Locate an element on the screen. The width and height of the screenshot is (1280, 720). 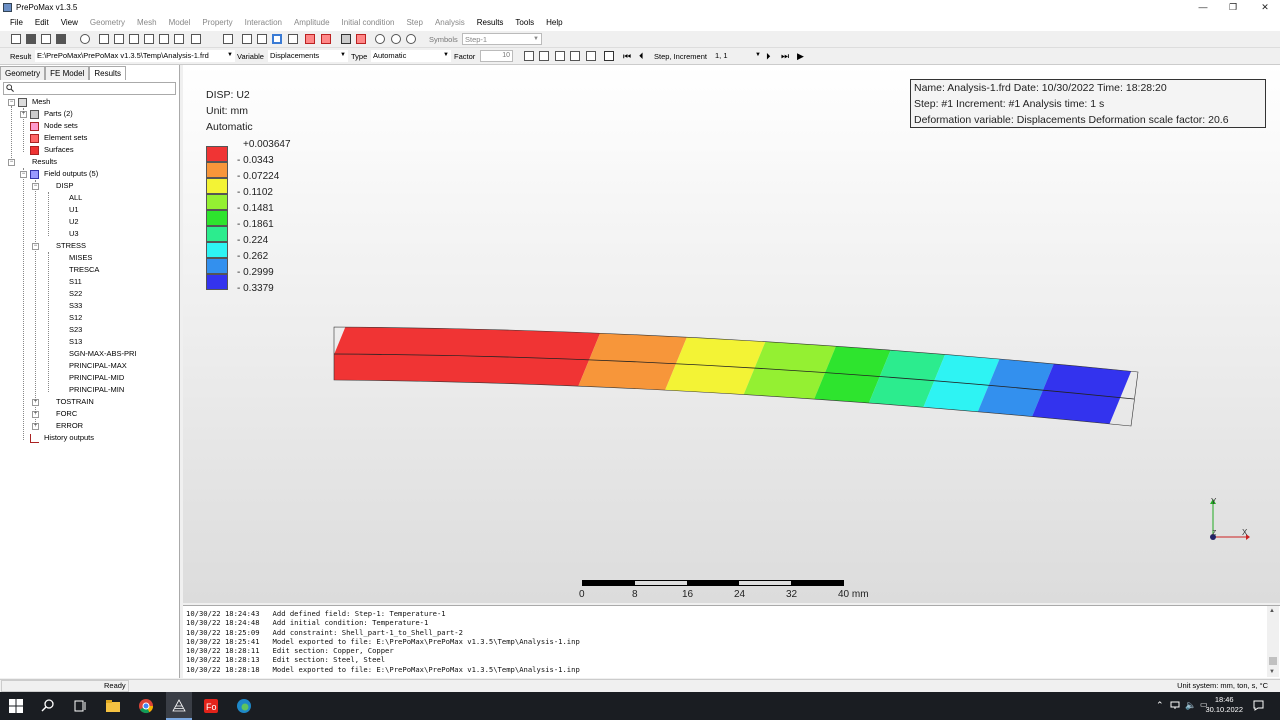
menu-model: Model is located at coordinates (180, 23).